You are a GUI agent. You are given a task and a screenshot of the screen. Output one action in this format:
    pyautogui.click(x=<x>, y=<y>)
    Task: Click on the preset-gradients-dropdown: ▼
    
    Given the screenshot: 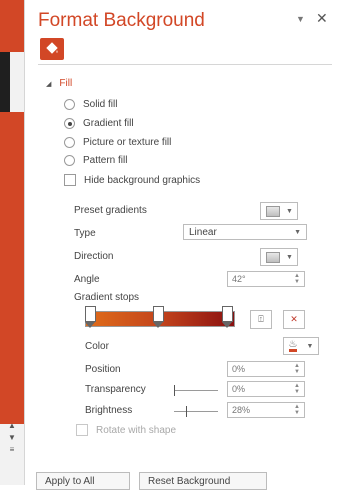 What is the action you would take?
    pyautogui.click(x=279, y=211)
    